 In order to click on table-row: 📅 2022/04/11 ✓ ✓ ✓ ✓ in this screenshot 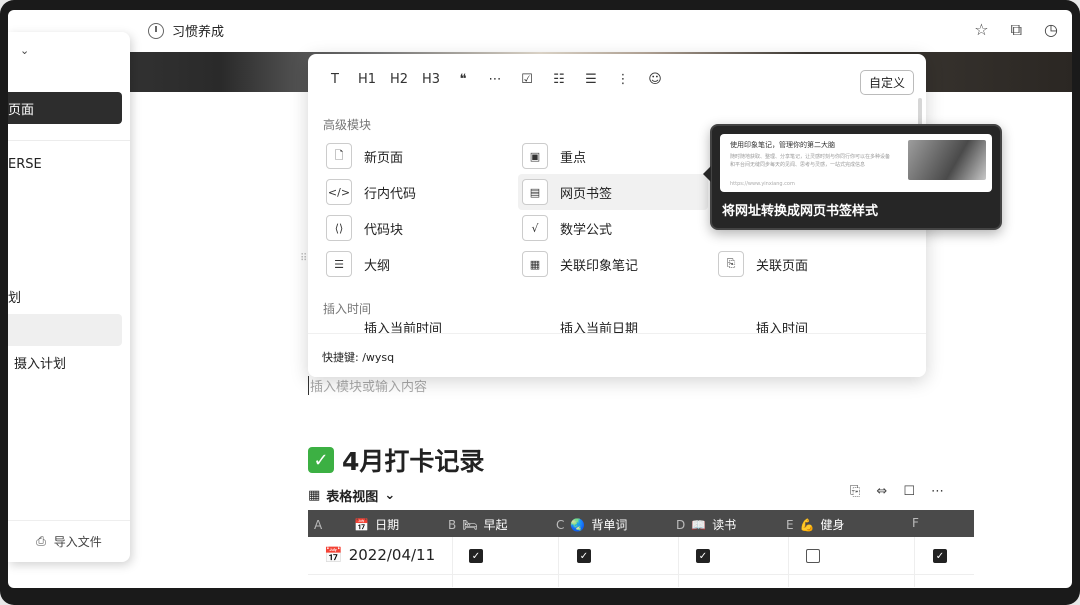, I will do `click(641, 556)`.